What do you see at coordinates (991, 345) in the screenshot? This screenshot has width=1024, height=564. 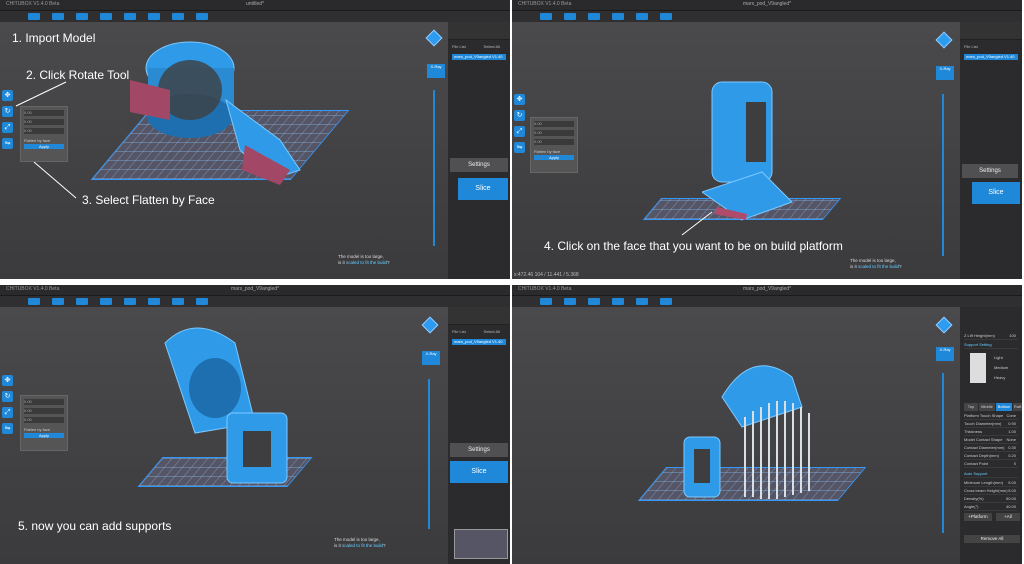 I see `support-setting-header: Support Setting` at bounding box center [991, 345].